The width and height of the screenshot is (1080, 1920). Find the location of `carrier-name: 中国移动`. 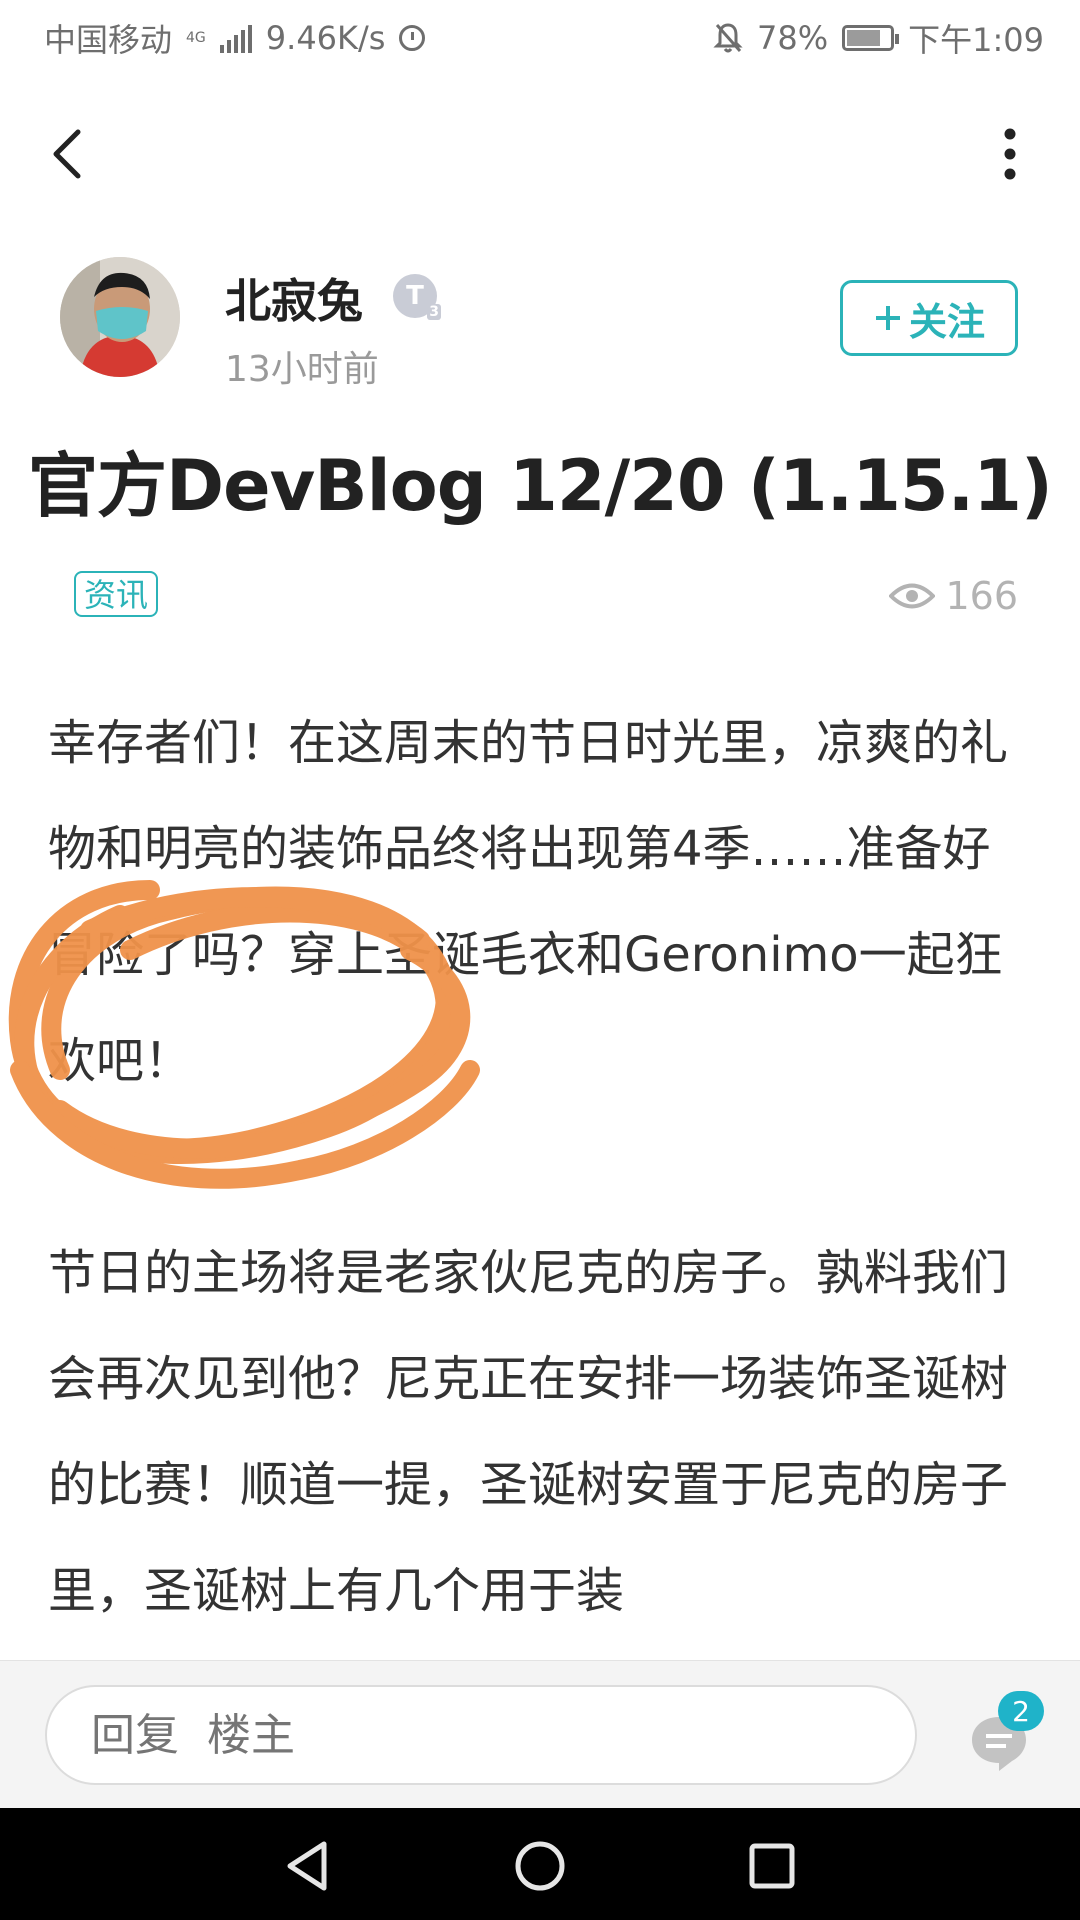

carrier-name: 中国移动 is located at coordinates (108, 40).